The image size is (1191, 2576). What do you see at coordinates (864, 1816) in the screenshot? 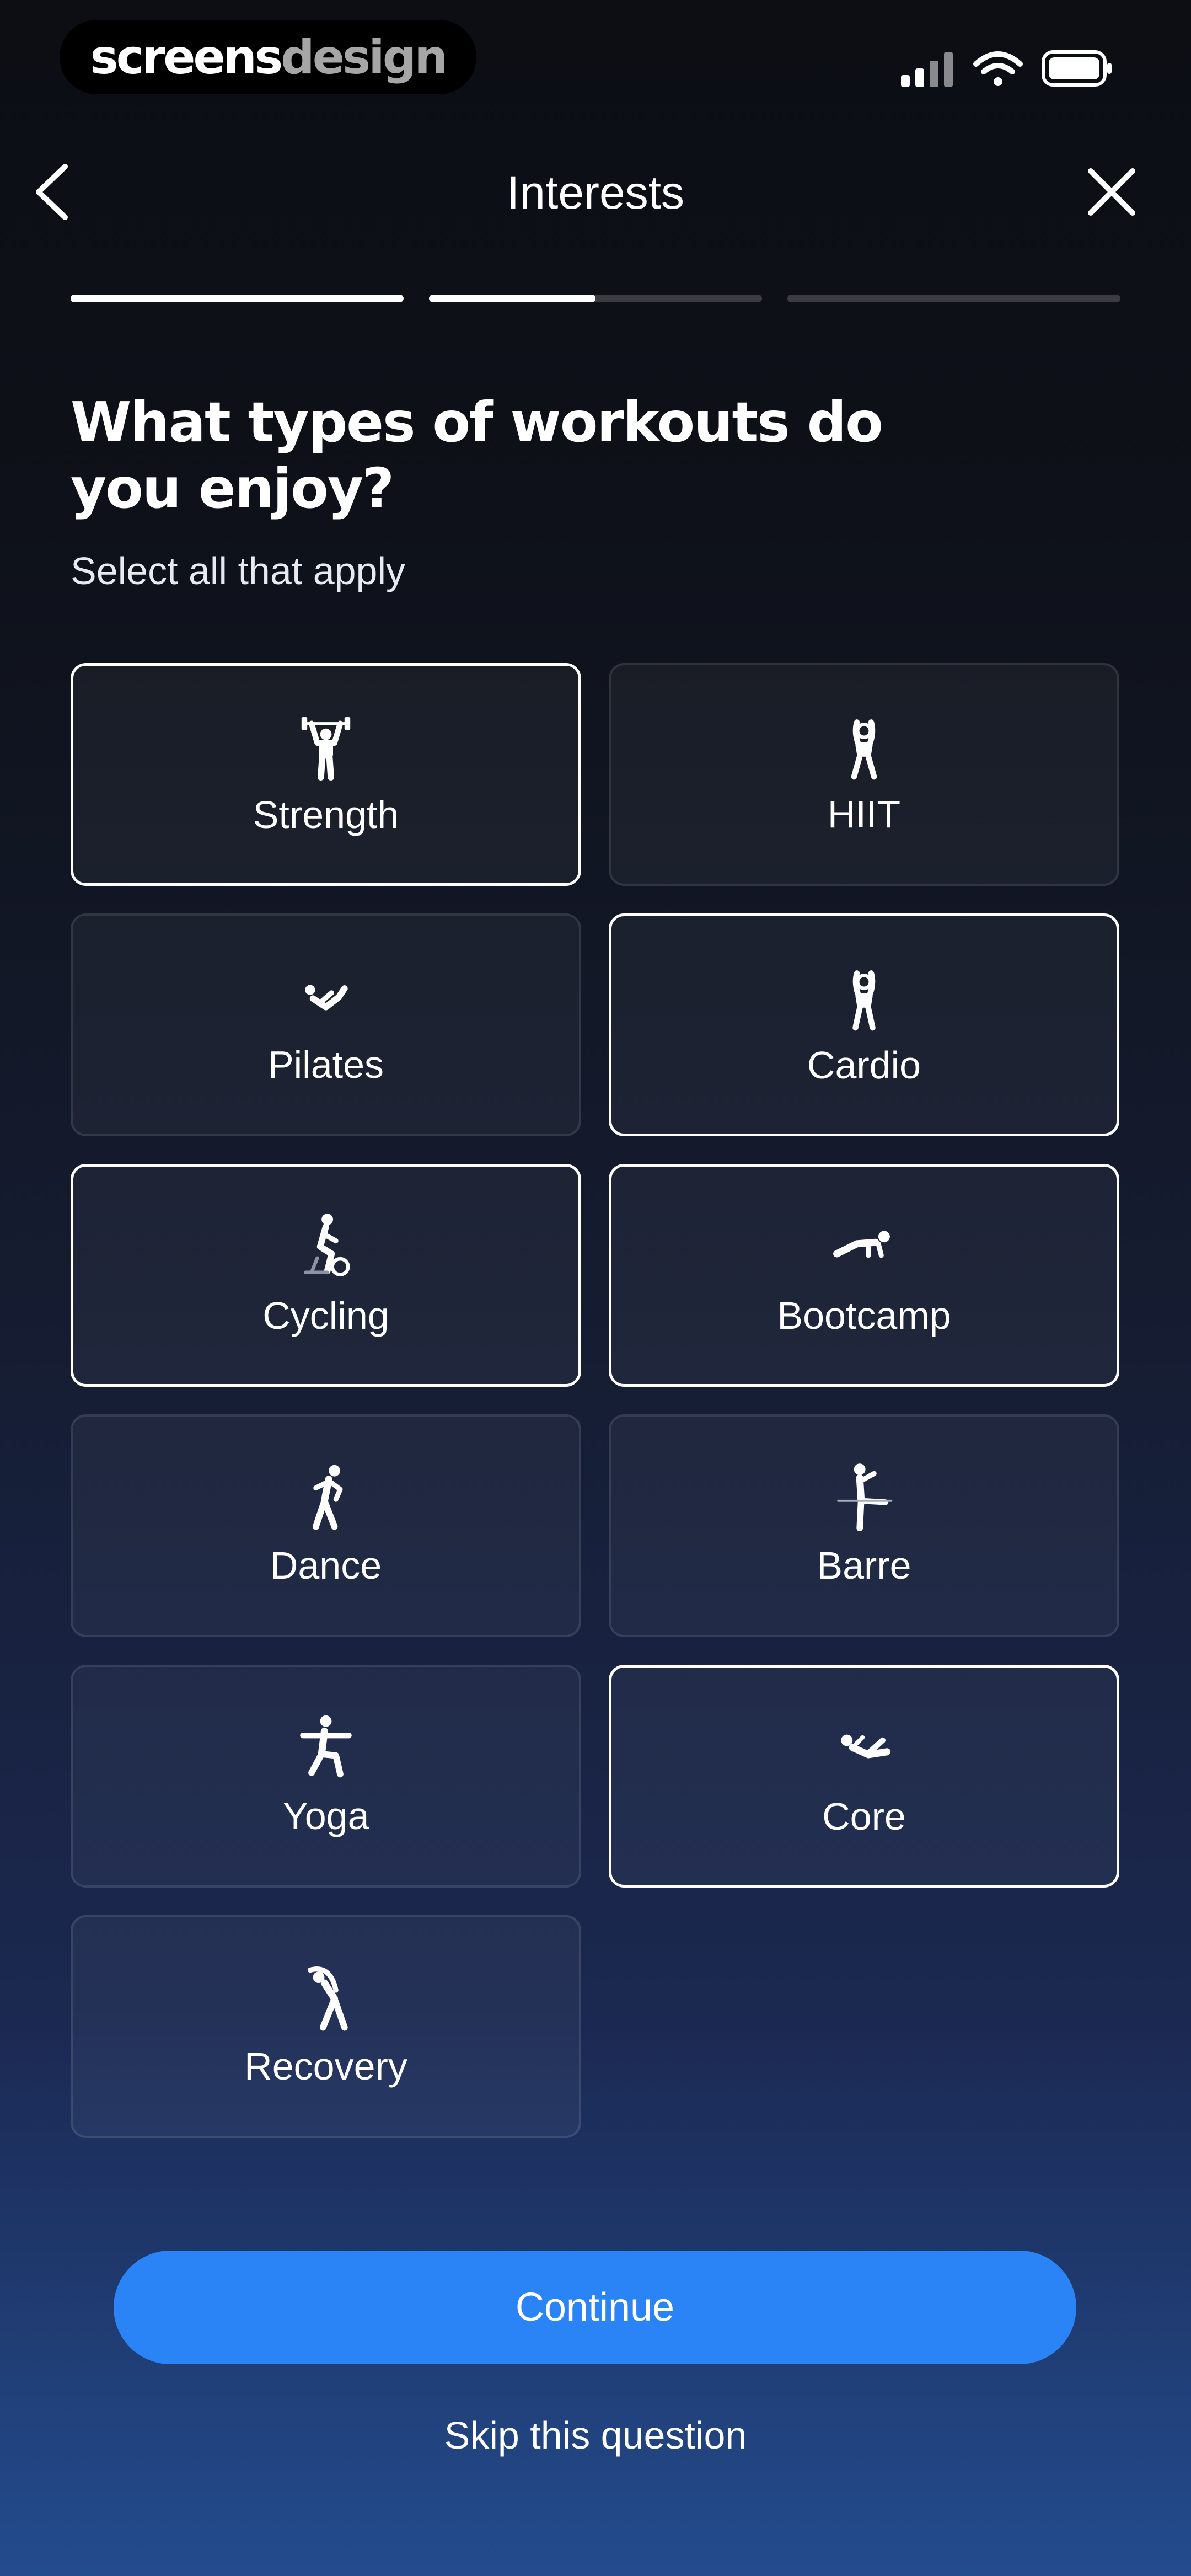
I see `option-label: Core` at bounding box center [864, 1816].